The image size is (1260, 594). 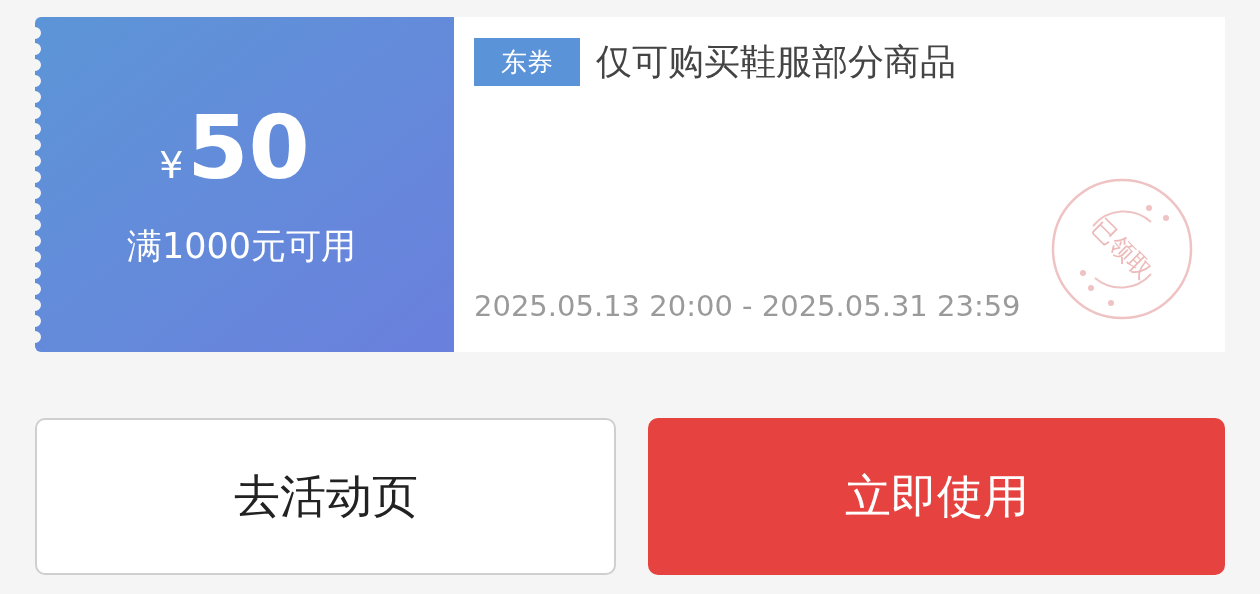 What do you see at coordinates (242, 247) in the screenshot?
I see `usage-condition: 满1000元可用` at bounding box center [242, 247].